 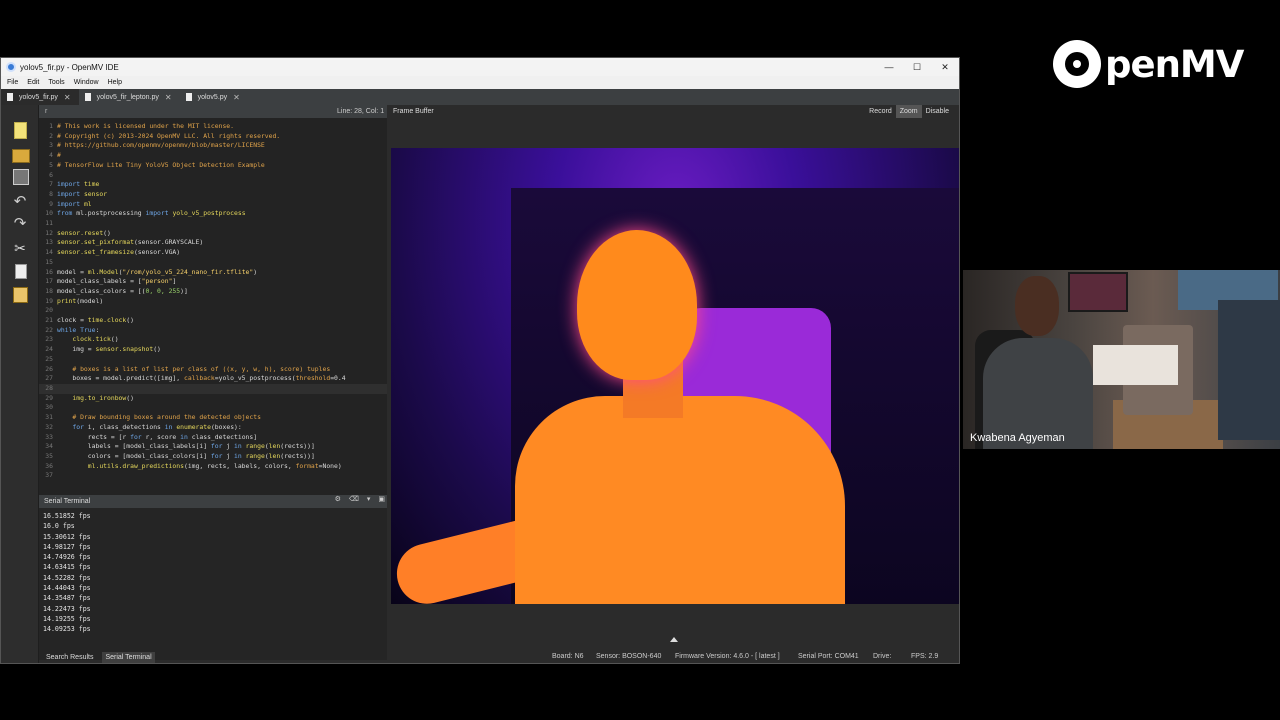 What do you see at coordinates (67, 608) in the screenshot?
I see `terminal-line: 14.22473 fps` at bounding box center [67, 608].